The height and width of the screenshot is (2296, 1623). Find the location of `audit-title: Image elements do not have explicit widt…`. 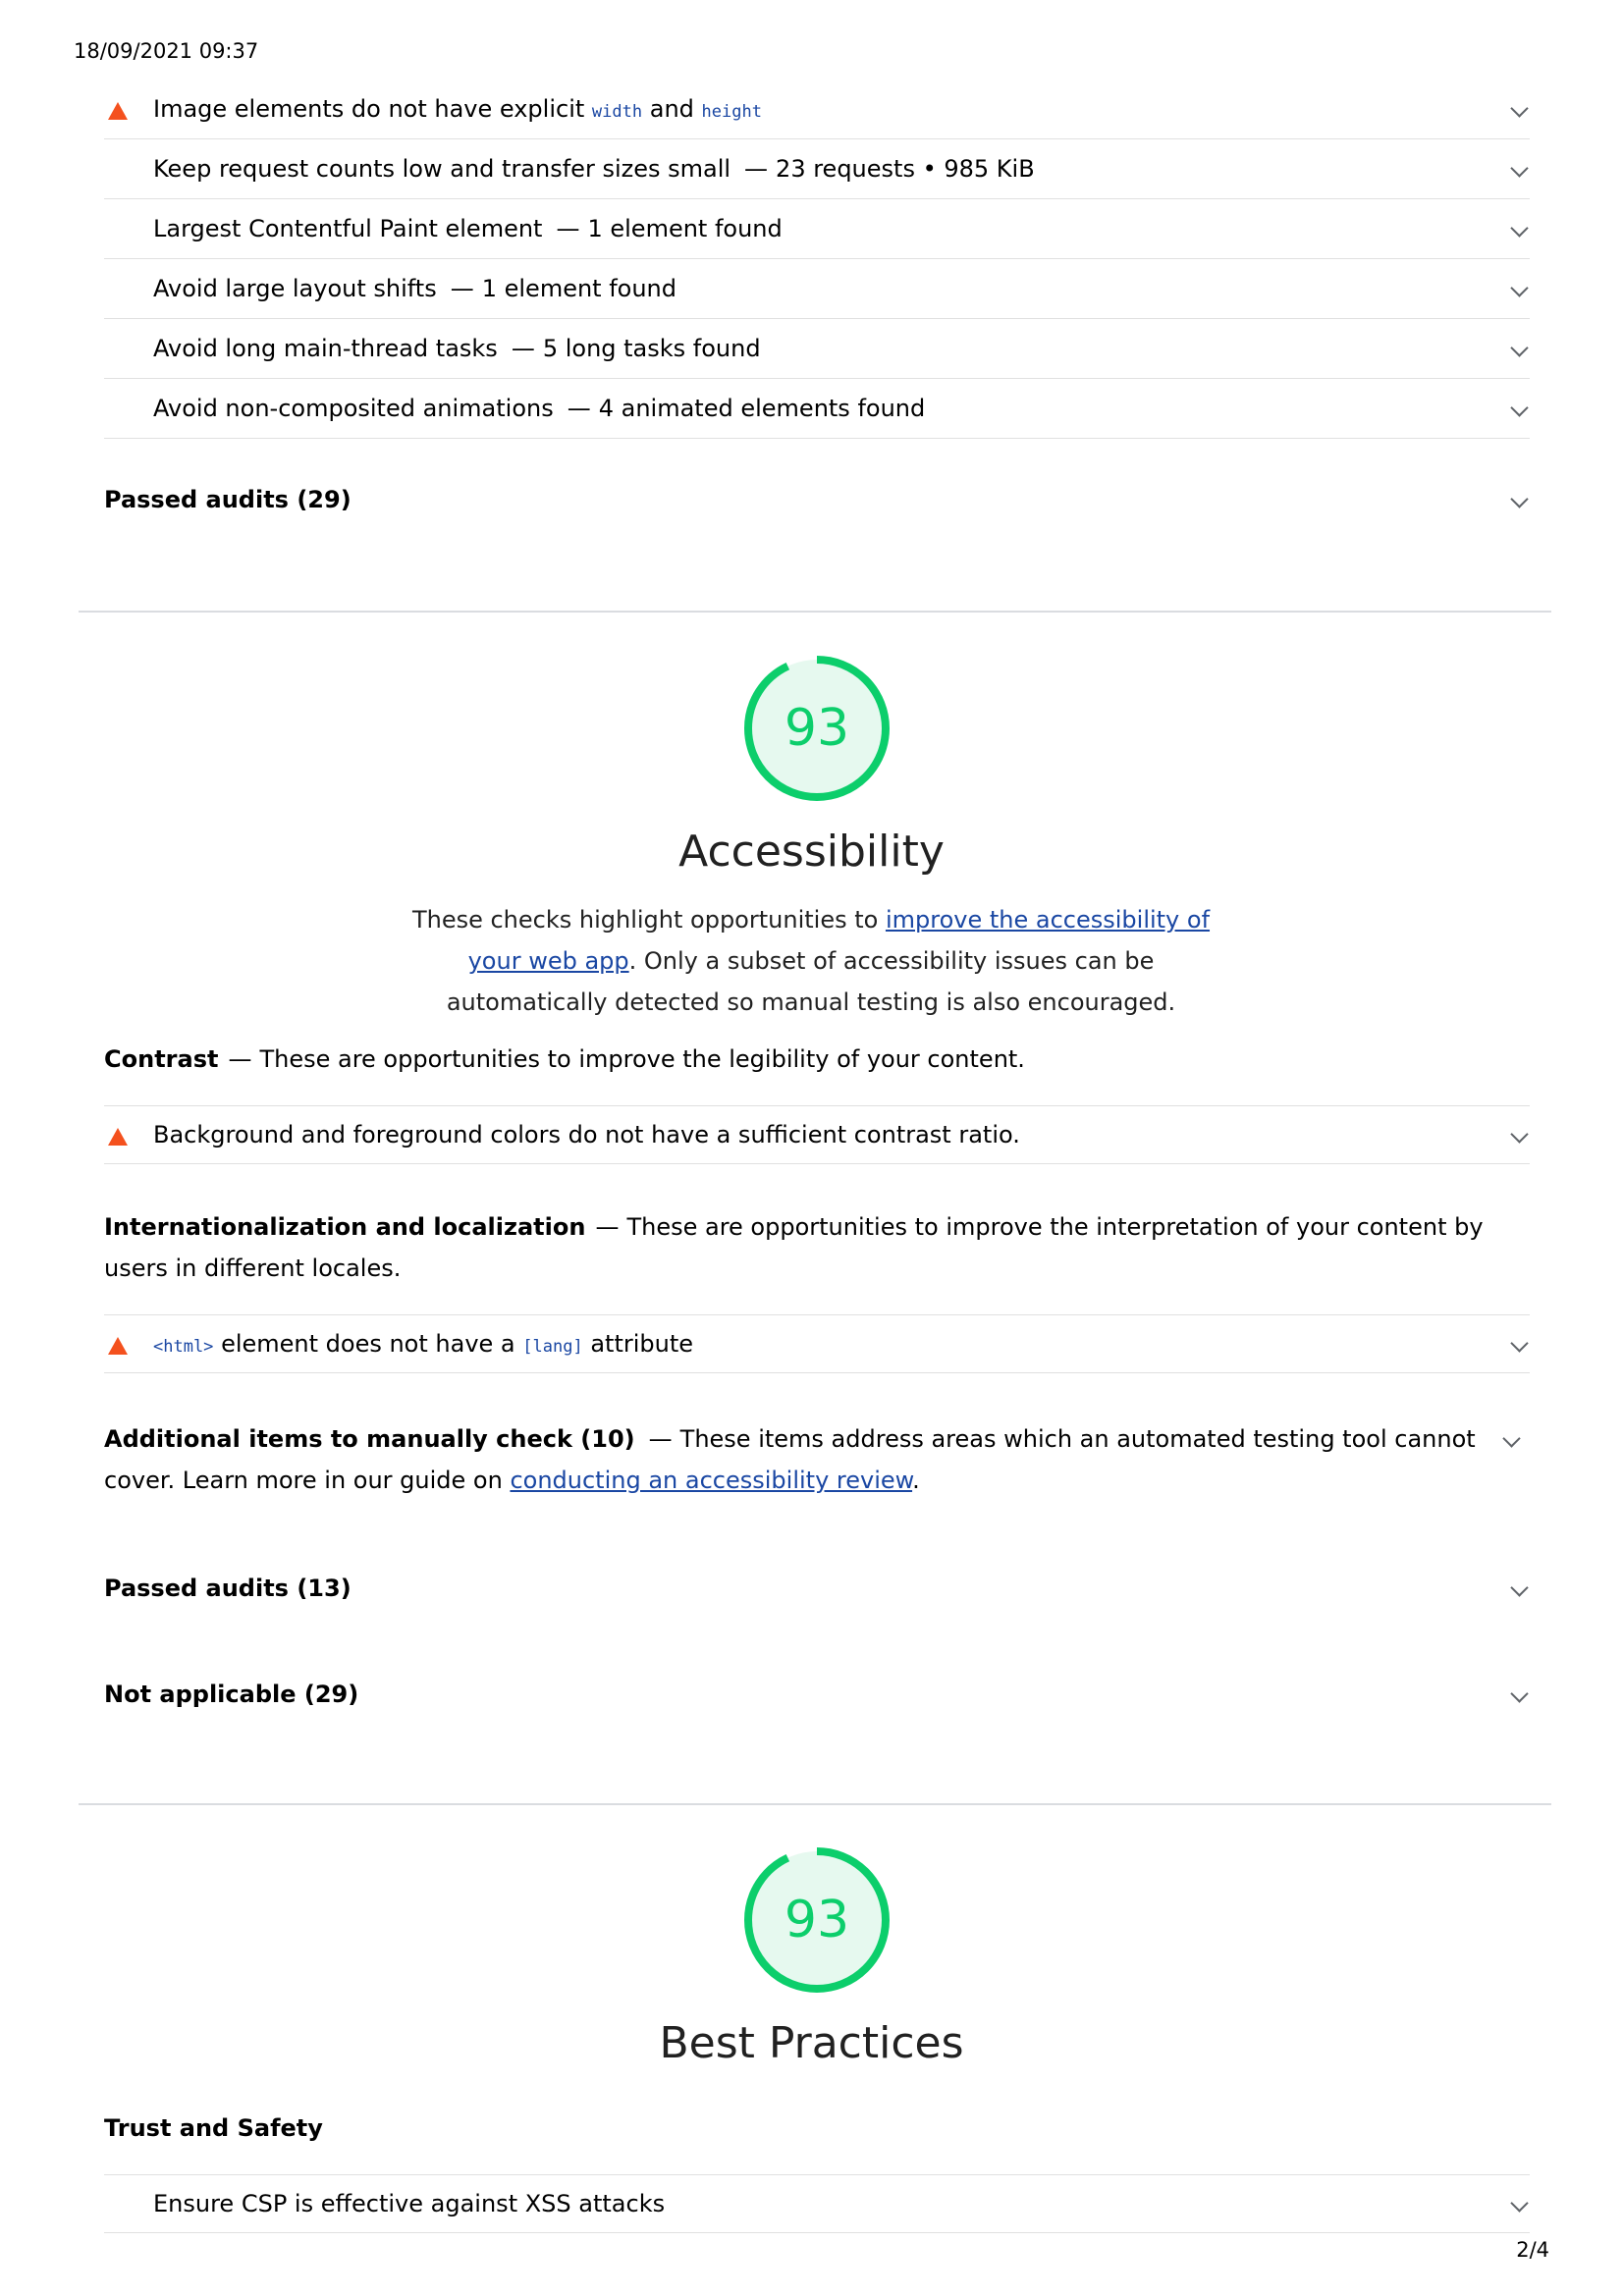

audit-title: Image elements do not have explicit widt… is located at coordinates (457, 109).